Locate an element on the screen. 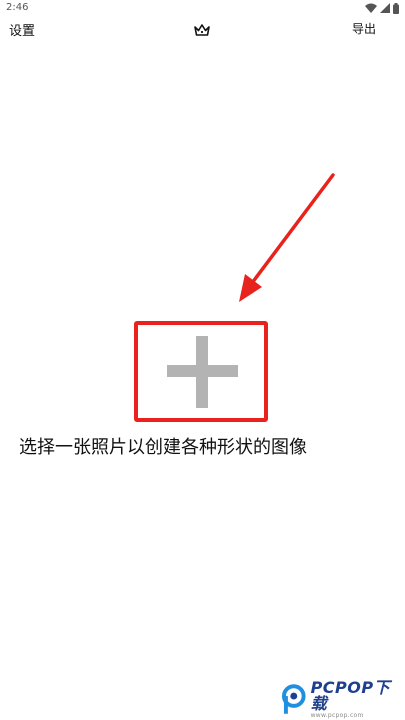  crown-icon is located at coordinates (202, 30).